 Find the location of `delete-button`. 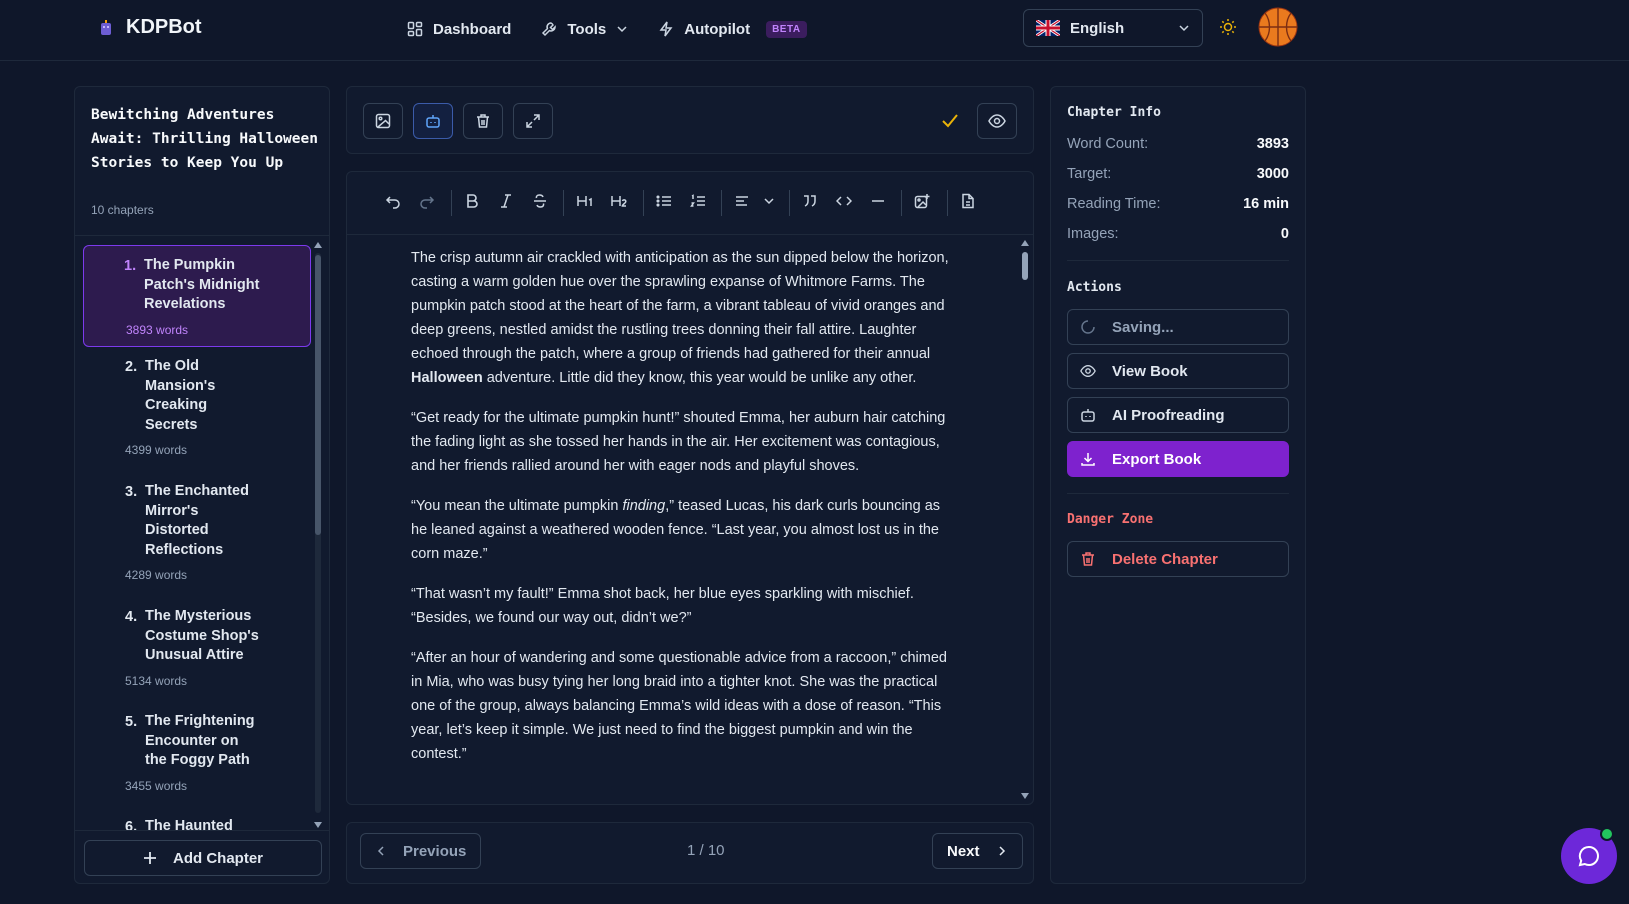

delete-button is located at coordinates (483, 121).